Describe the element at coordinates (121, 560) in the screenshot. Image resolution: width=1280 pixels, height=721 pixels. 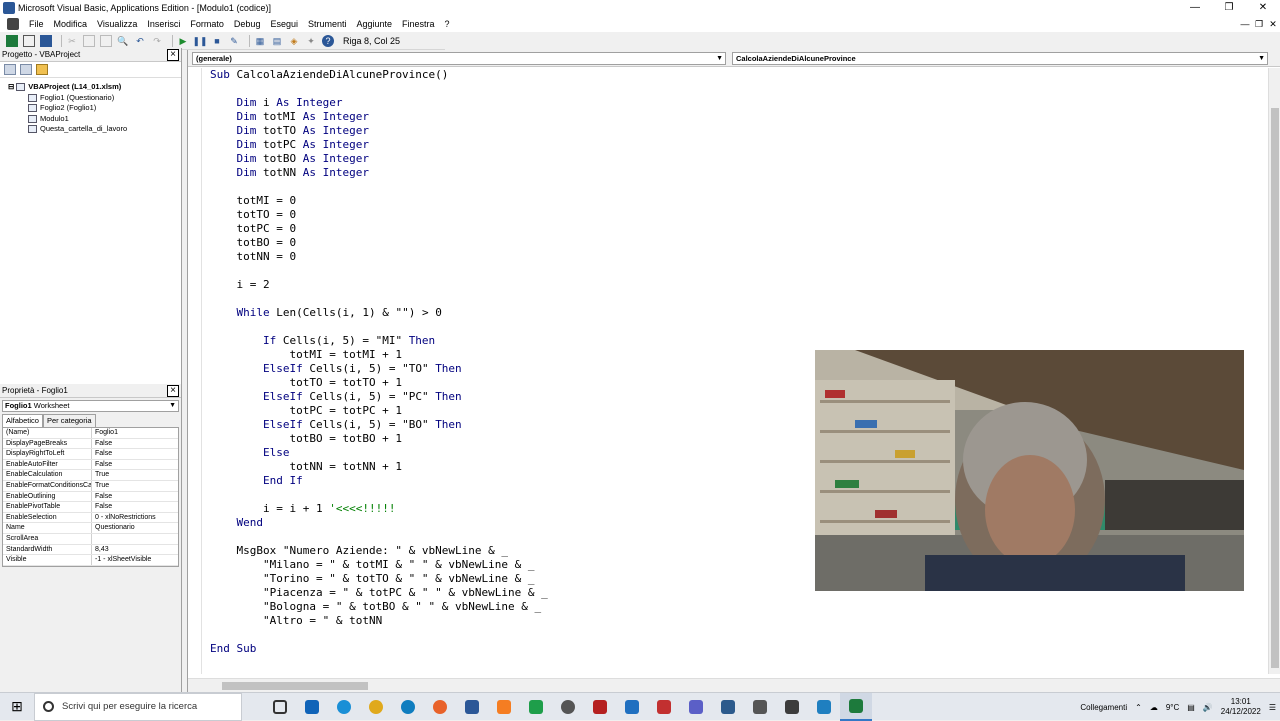
I see `property-value: -1 - xlSheetVisible` at that location.